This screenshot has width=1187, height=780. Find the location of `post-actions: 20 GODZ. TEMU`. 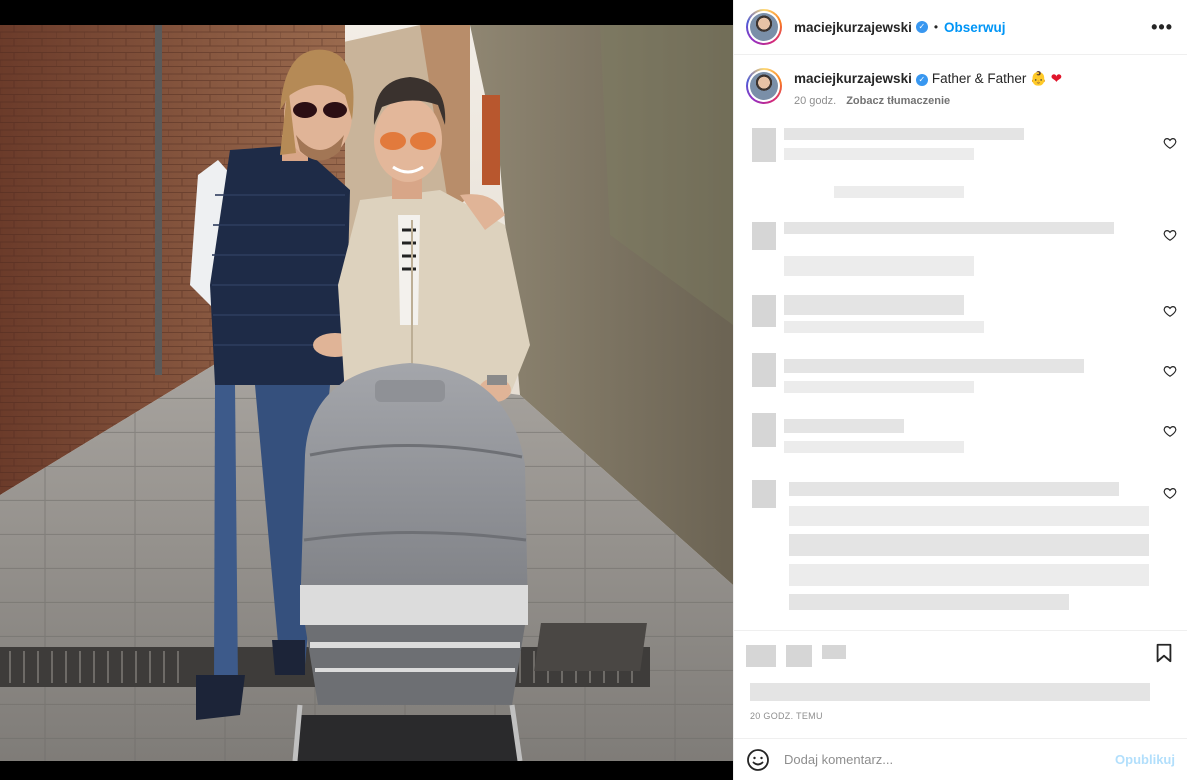

post-actions: 20 GODZ. TEMU is located at coordinates (960, 675).